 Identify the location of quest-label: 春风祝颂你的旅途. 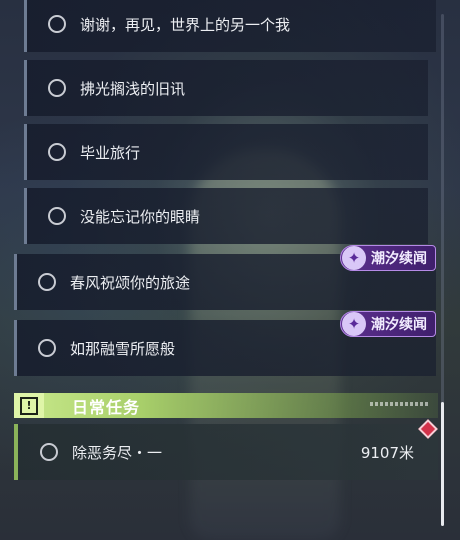
(130, 282).